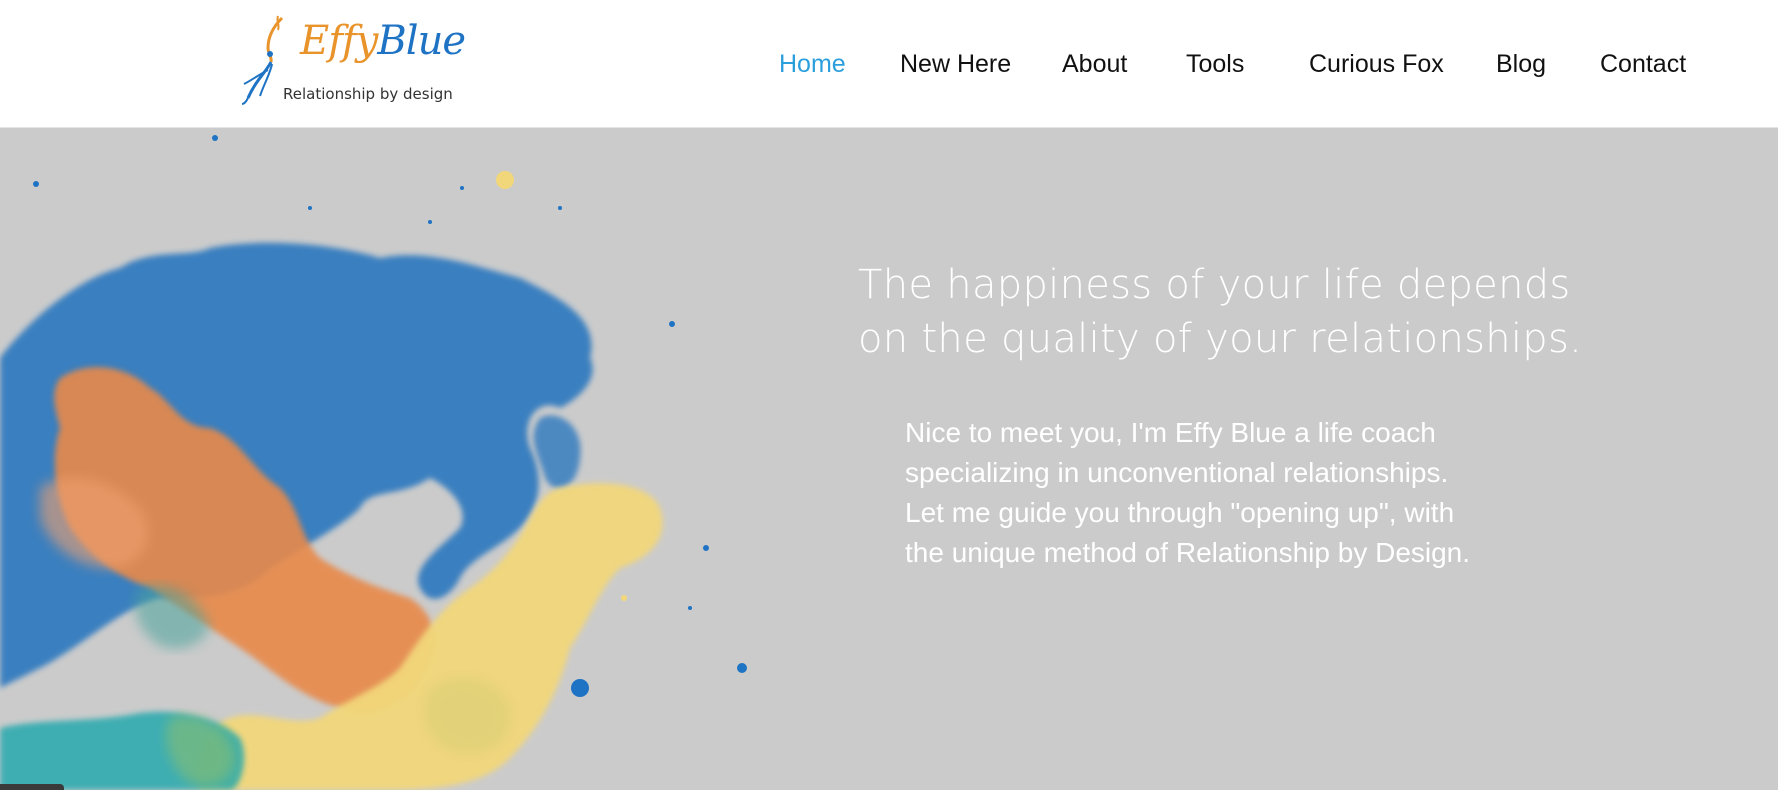  I want to click on nav-item-about: About, so click(1094, 64).